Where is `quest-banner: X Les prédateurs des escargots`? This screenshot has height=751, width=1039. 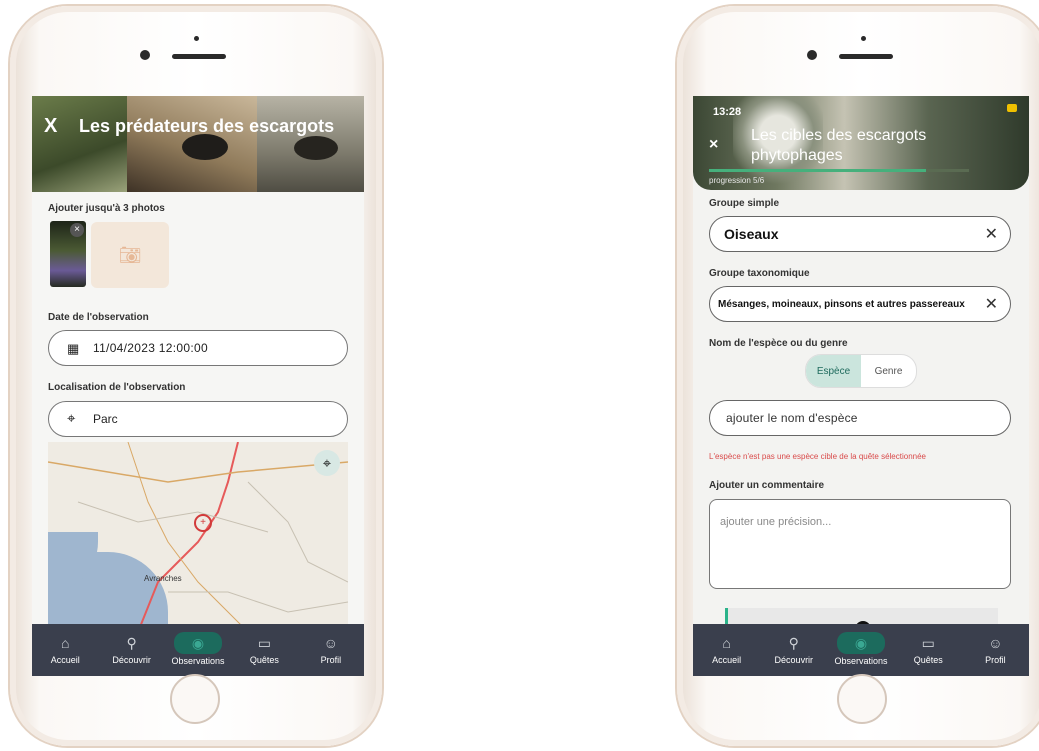 quest-banner: X Les prédateurs des escargots is located at coordinates (198, 144).